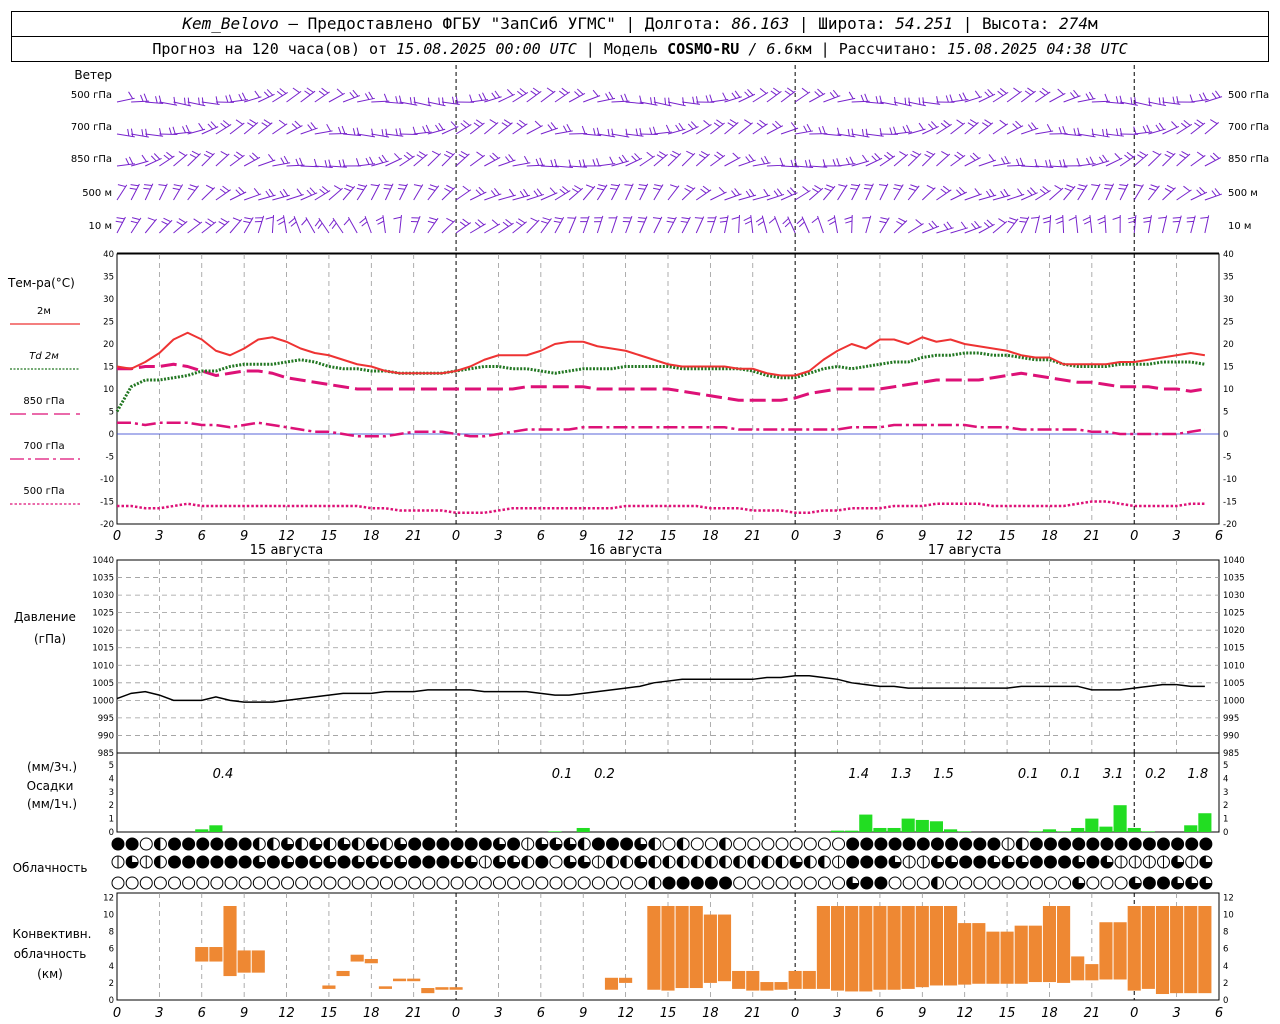 The image size is (1280, 1024). Describe the element at coordinates (244, 1013) in the screenshot. I see `conv-hour-label: 9` at that location.